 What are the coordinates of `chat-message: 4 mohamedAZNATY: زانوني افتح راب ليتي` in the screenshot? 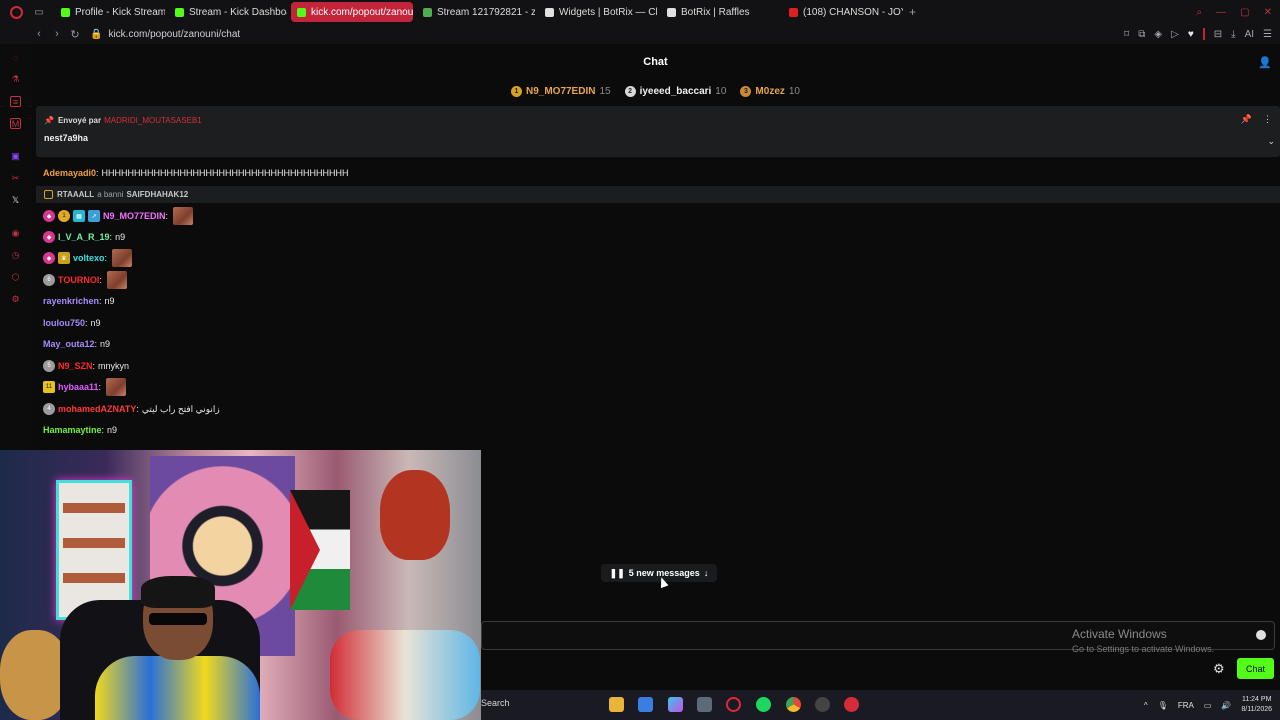 It's located at (131, 409).